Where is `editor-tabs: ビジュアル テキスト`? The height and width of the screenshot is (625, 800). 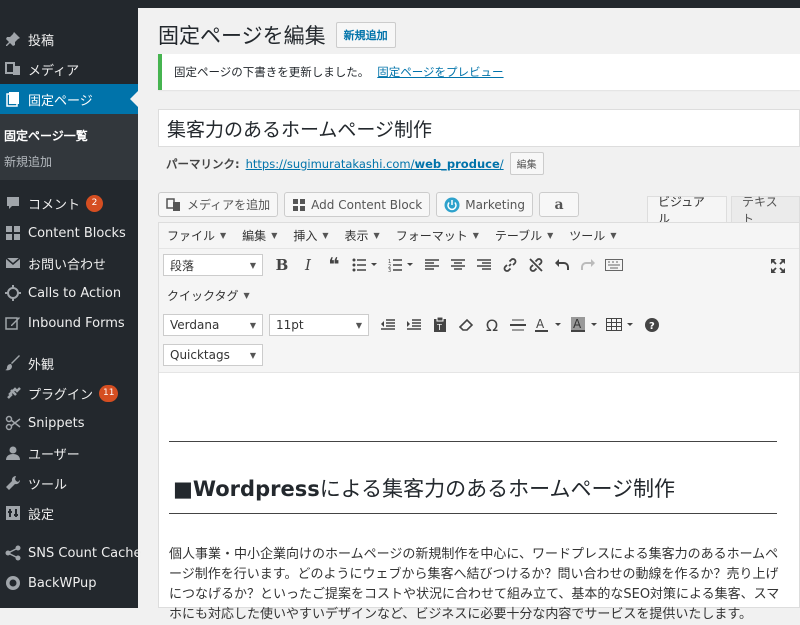 editor-tabs: ビジュアル テキスト is located at coordinates (721, 210).